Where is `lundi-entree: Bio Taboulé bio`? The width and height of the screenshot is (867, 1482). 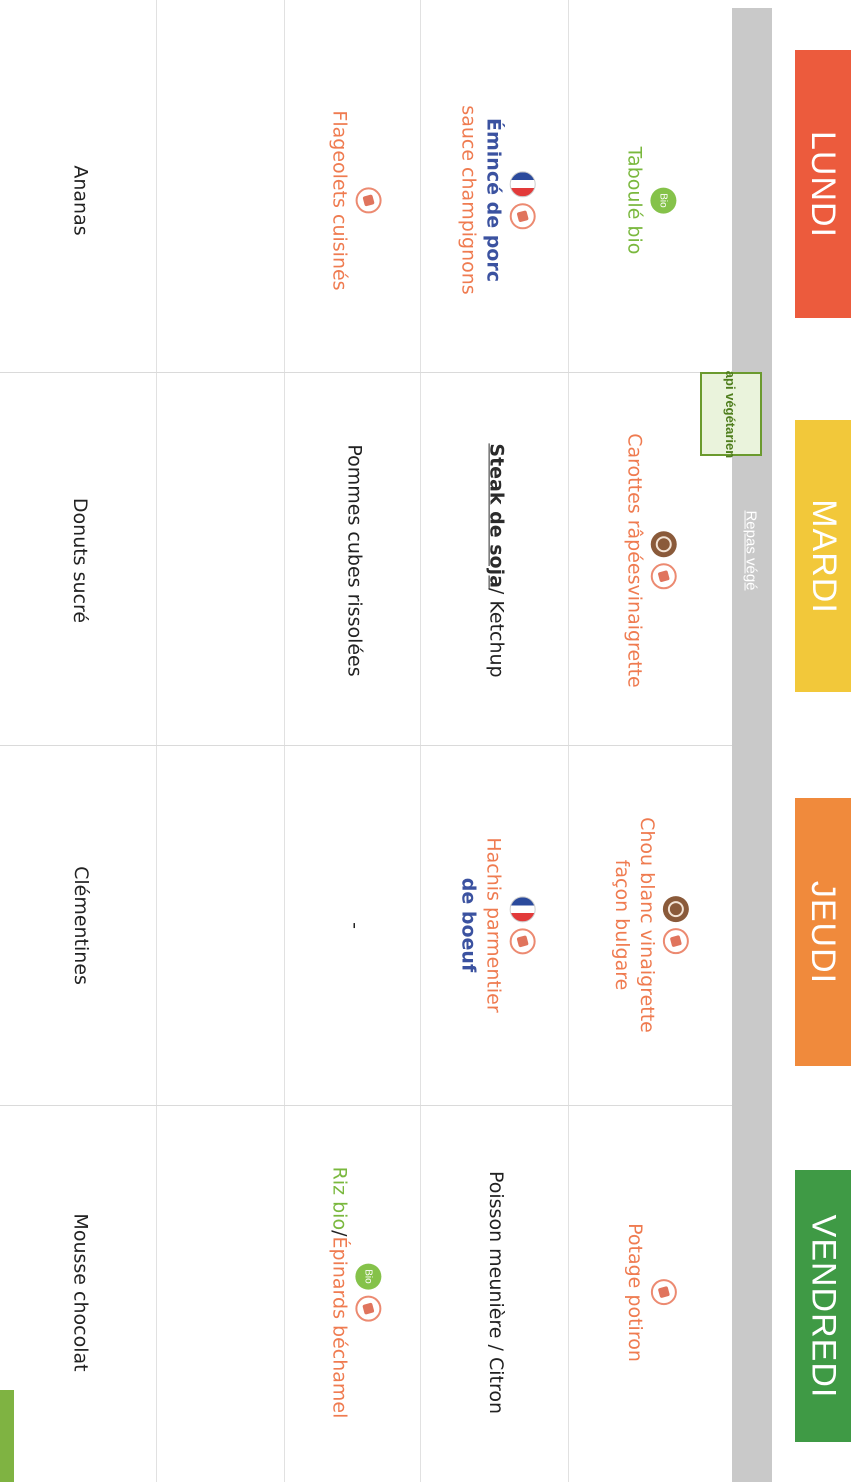
lundi-entree: Bio Taboulé bio is located at coordinates (649, 200).